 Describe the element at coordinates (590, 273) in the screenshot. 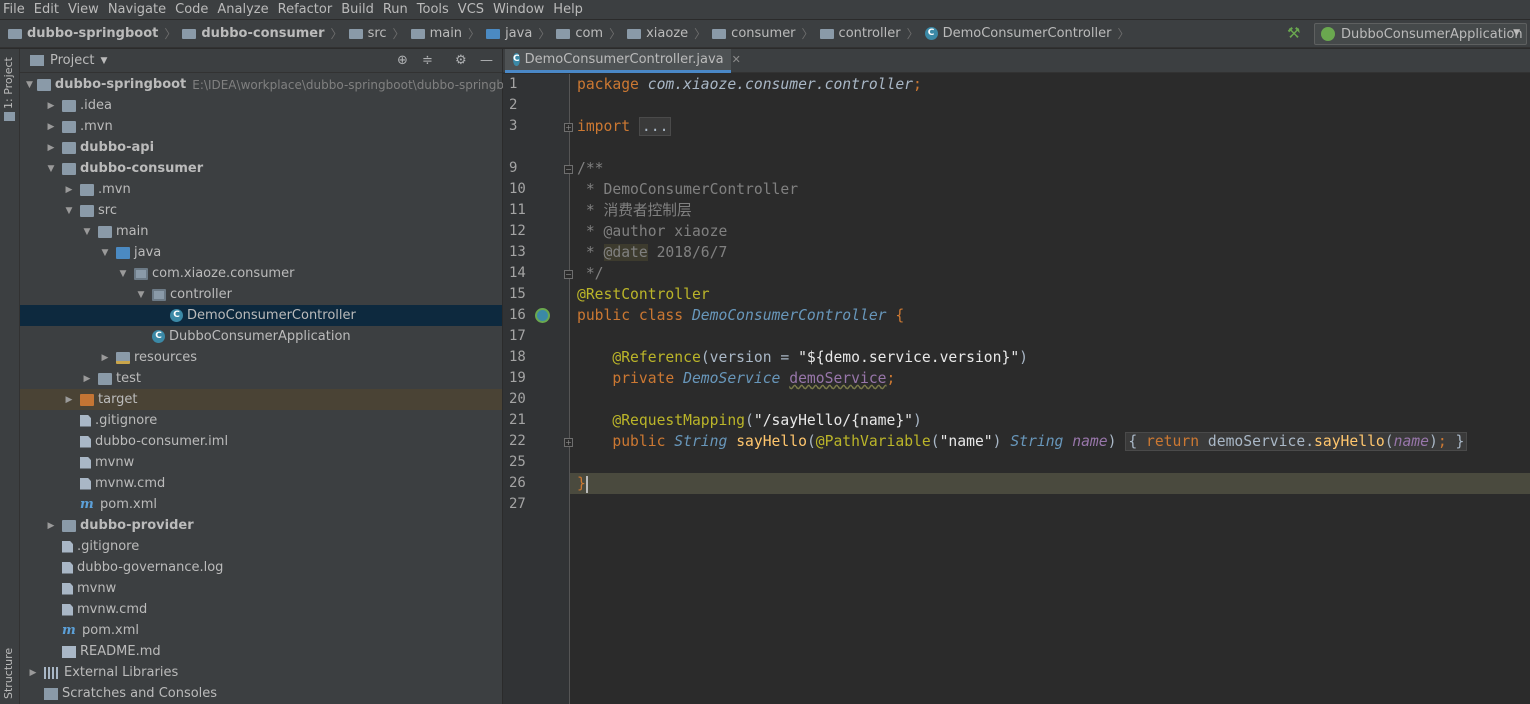

I see `code-line-14: */` at that location.